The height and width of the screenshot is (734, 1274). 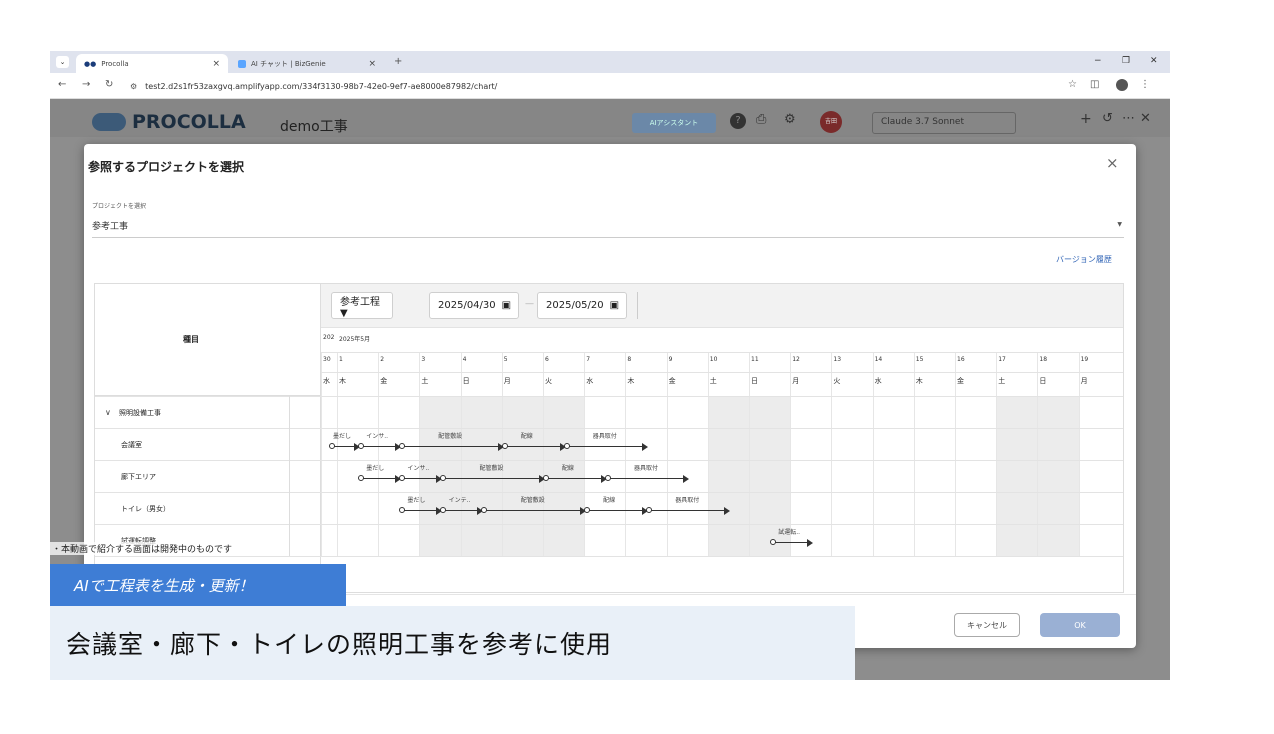 I want to click on cancel-button: キャンセル, so click(x=987, y=625).